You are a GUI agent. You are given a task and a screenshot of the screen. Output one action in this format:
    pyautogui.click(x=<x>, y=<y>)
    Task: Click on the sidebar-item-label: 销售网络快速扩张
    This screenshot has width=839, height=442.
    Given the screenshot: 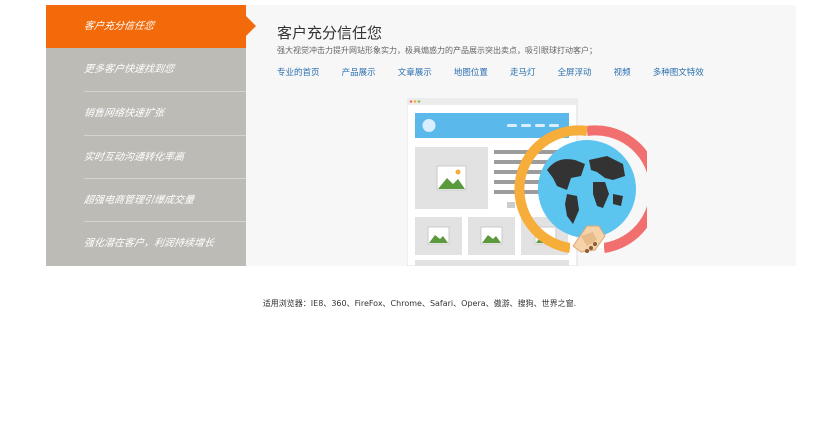 What is the action you would take?
    pyautogui.click(x=124, y=113)
    